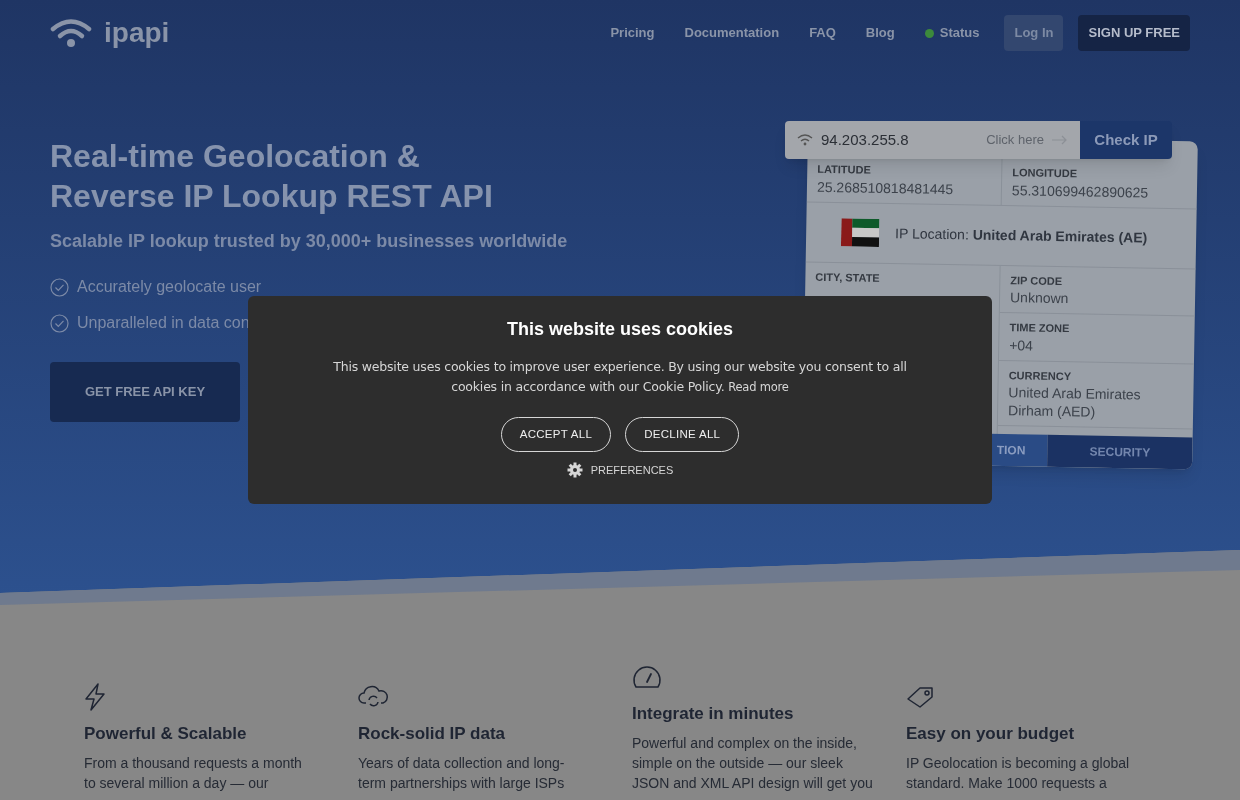  What do you see at coordinates (732, 33) in the screenshot?
I see `nav-link: Documentation` at bounding box center [732, 33].